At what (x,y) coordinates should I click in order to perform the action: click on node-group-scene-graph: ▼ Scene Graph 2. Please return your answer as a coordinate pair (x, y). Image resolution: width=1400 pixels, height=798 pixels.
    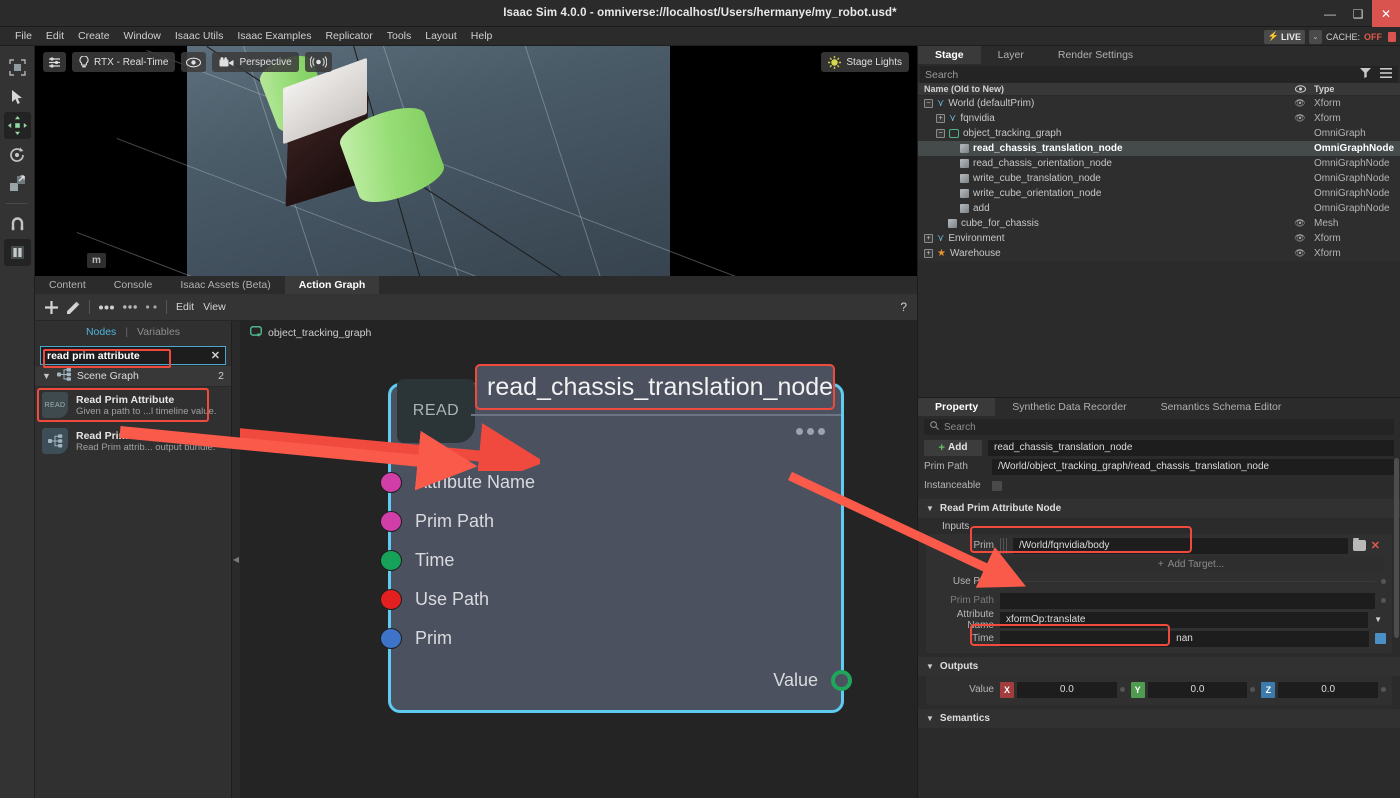
    Looking at the image, I should click on (133, 376).